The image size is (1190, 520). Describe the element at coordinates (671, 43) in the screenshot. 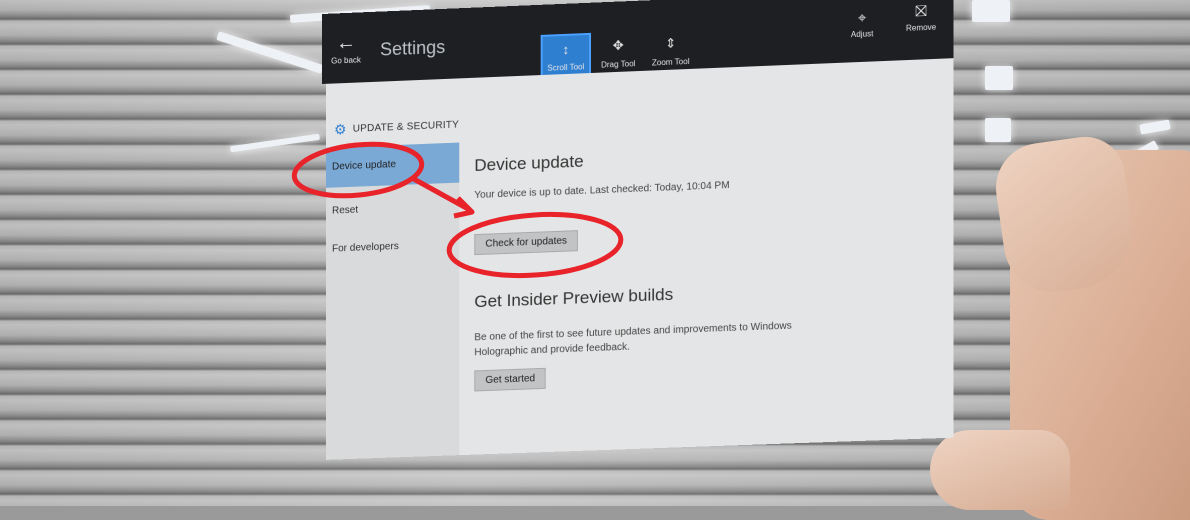

I see `zoom-icon: ⇕` at that location.